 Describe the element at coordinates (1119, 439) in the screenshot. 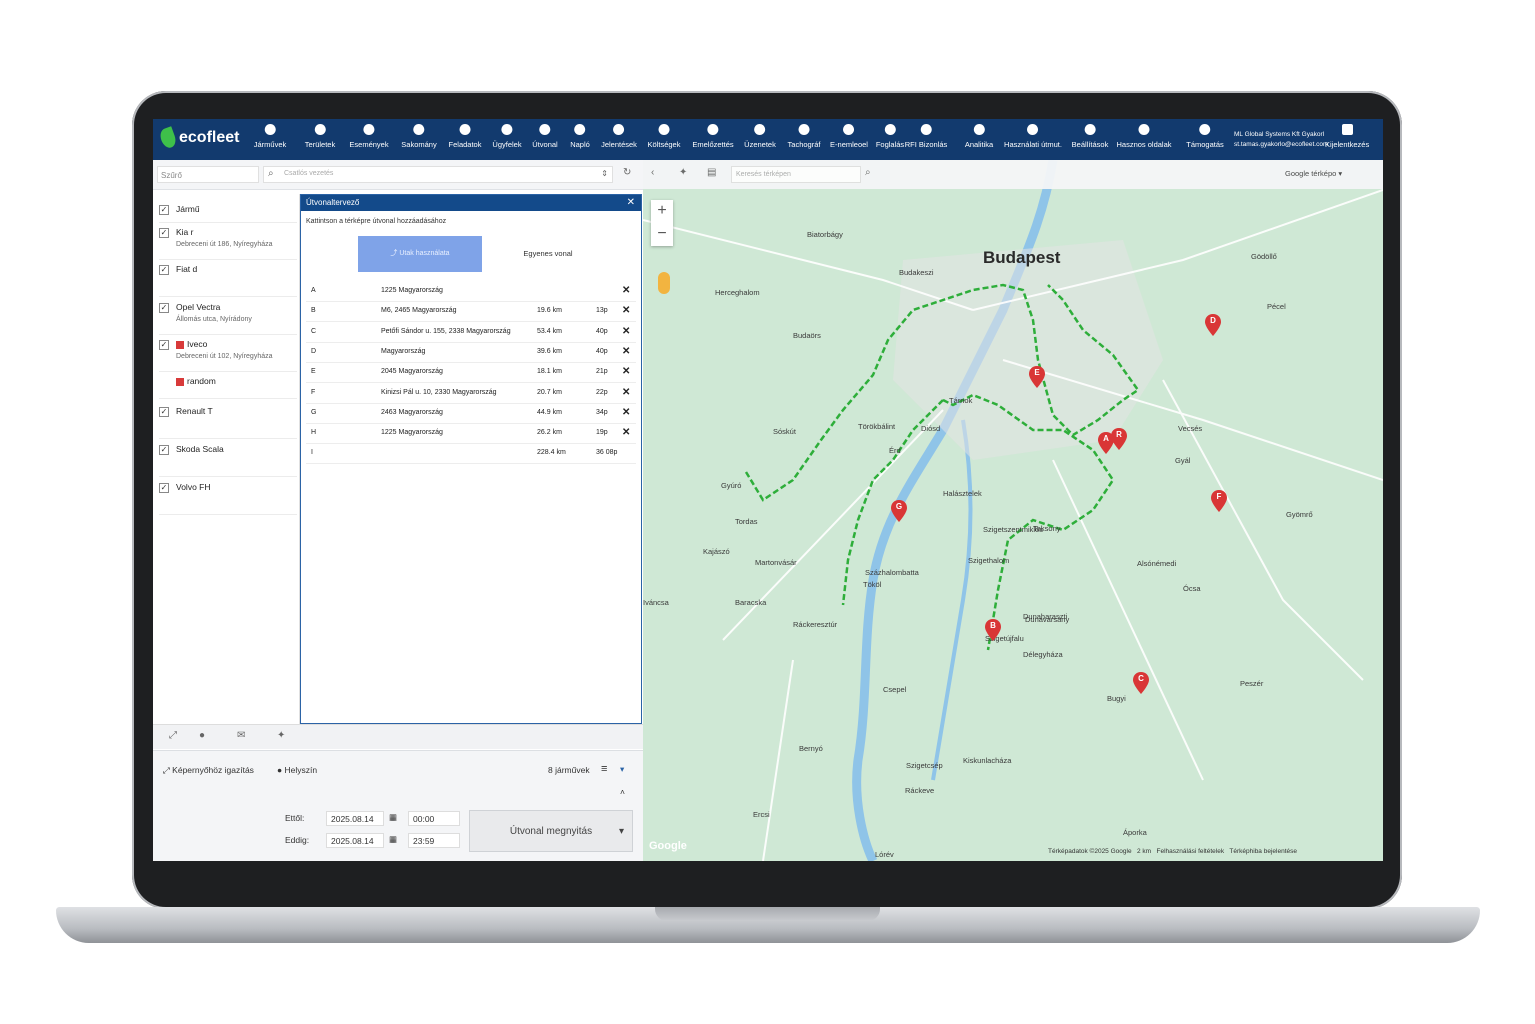

I see `route-marker-pin: R` at that location.